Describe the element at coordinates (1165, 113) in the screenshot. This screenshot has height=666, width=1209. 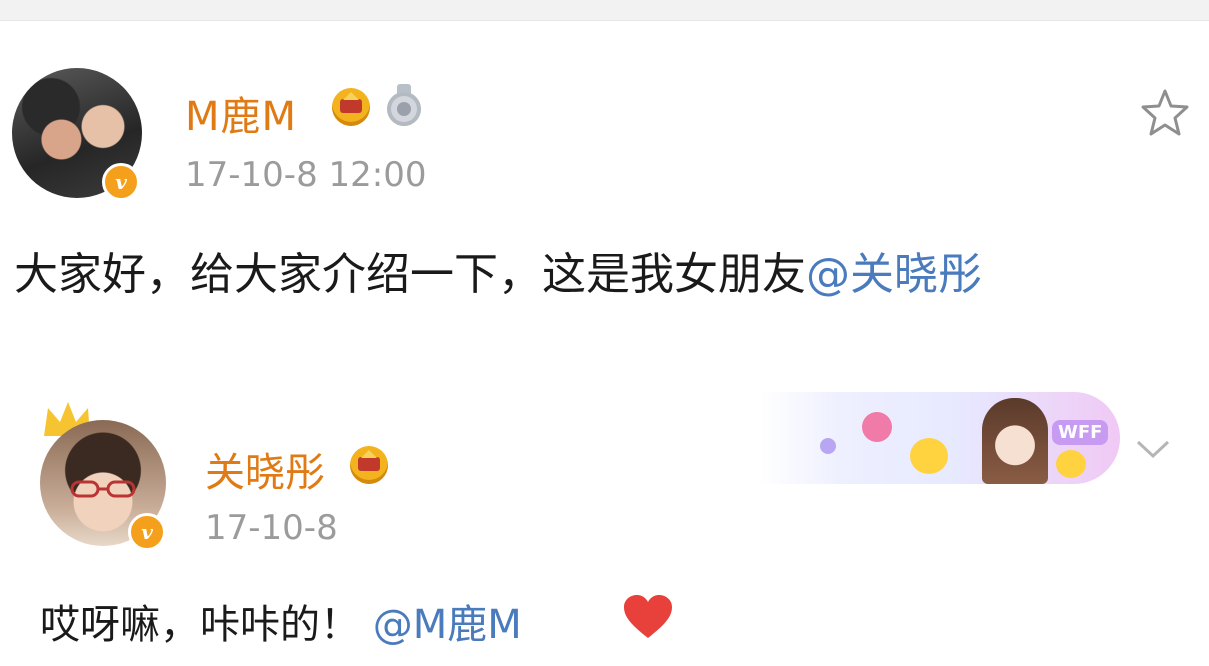
I see `star-icon` at that location.